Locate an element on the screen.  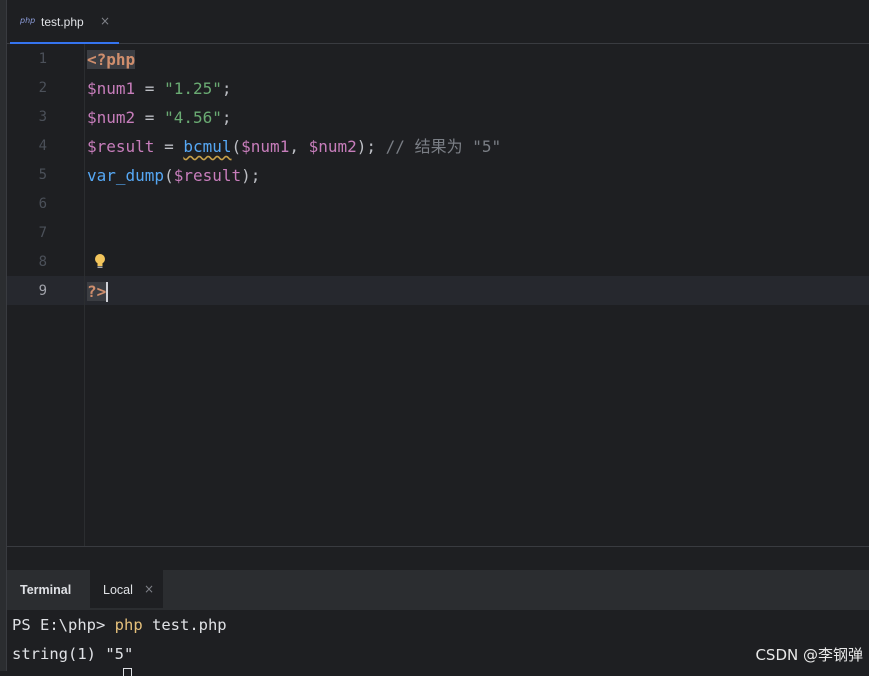
line-number: 6 is located at coordinates (42, 204).